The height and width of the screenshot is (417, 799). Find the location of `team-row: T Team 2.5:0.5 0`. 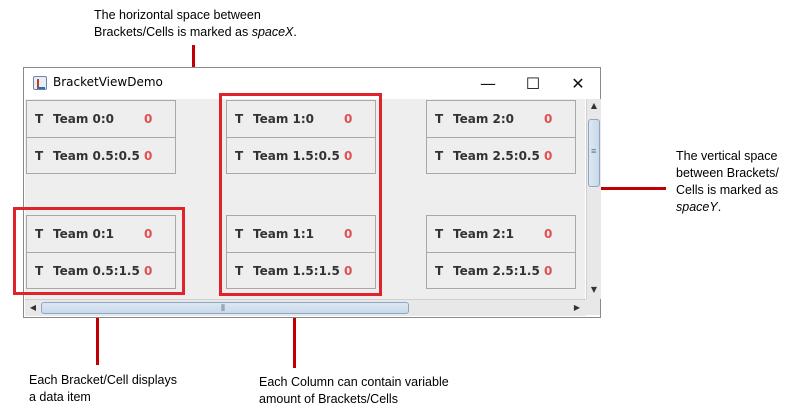

team-row: T Team 2.5:0.5 0 is located at coordinates (501, 156).